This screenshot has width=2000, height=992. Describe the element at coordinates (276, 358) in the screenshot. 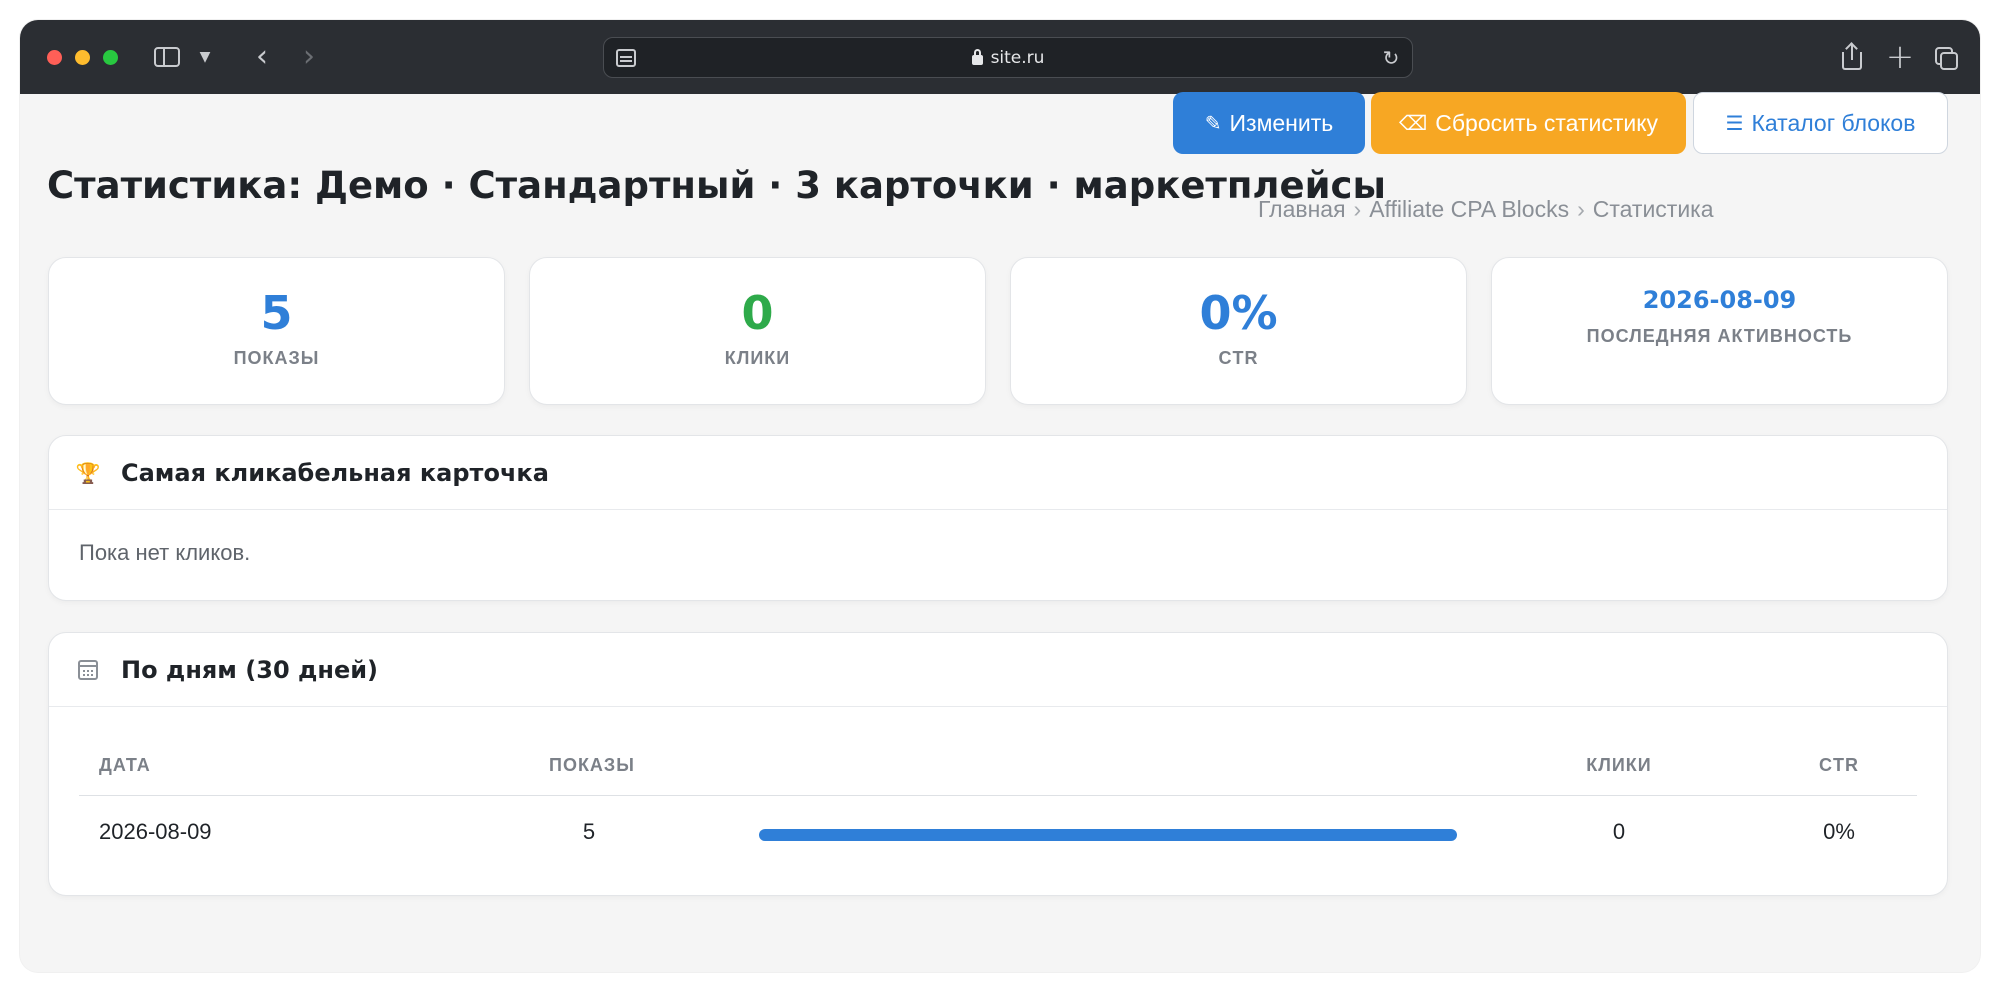

I see `stat-label: ПОКАЗЫ` at that location.